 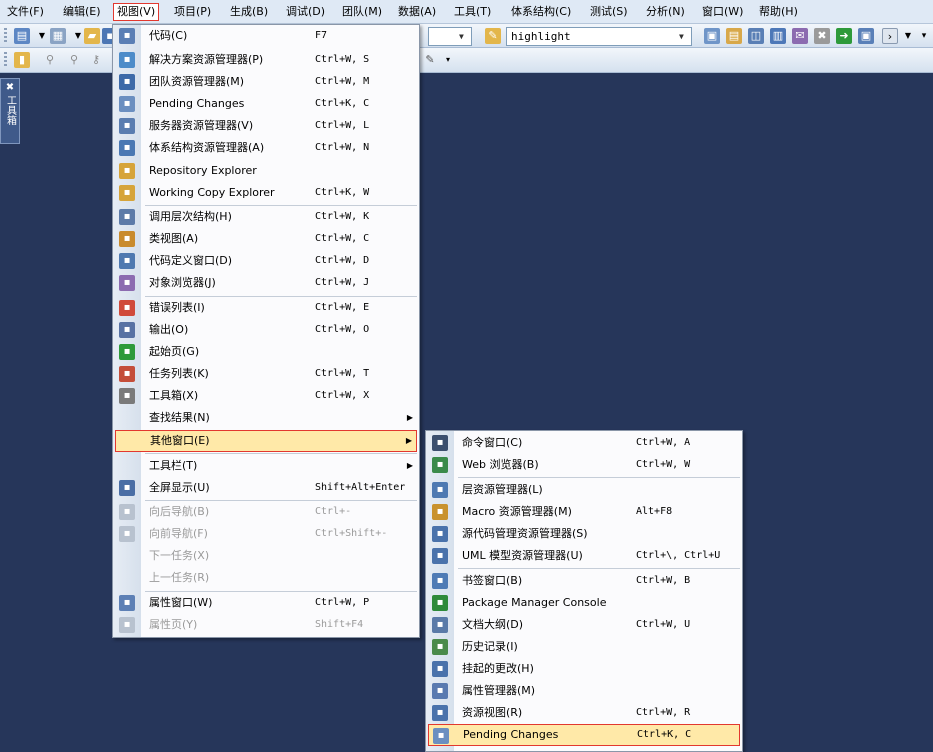 I want to click on view-menu-item-查找结果: 查找结果(N) ▶, so click(x=266, y=418).